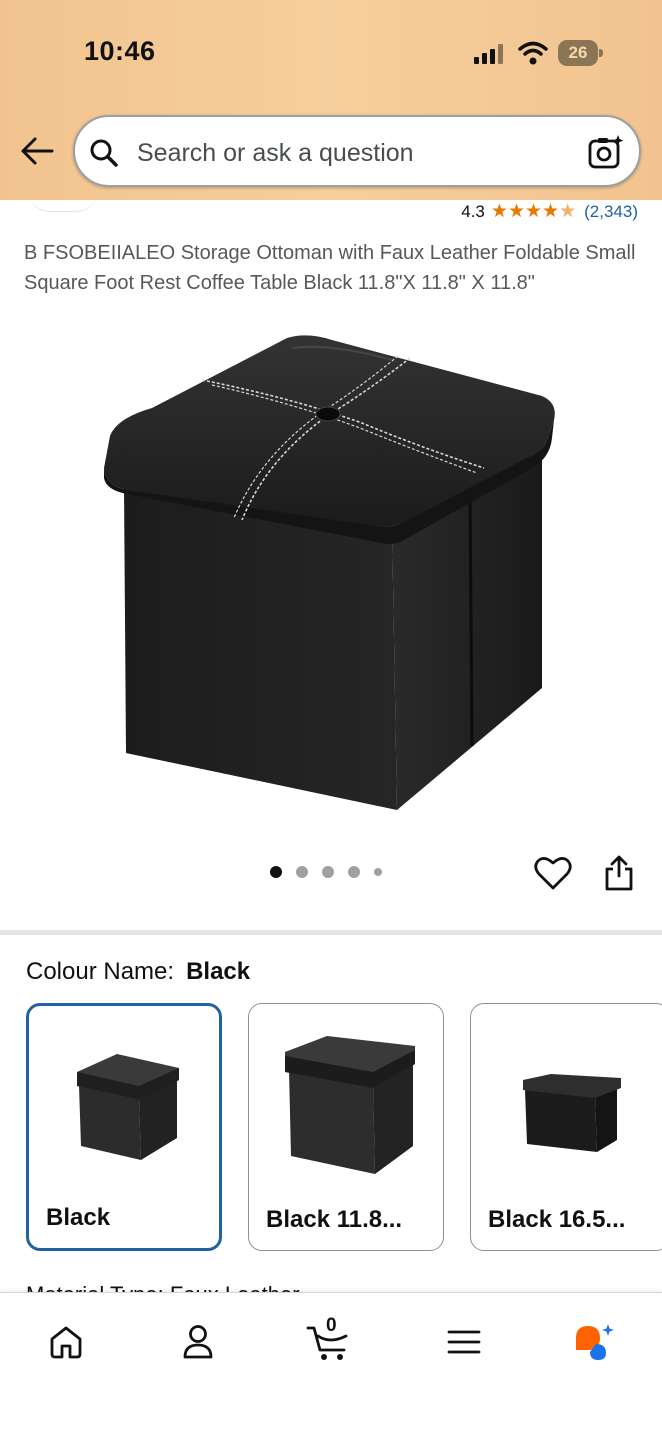  I want to click on colour-label-text: Colour Name:, so click(100, 971).